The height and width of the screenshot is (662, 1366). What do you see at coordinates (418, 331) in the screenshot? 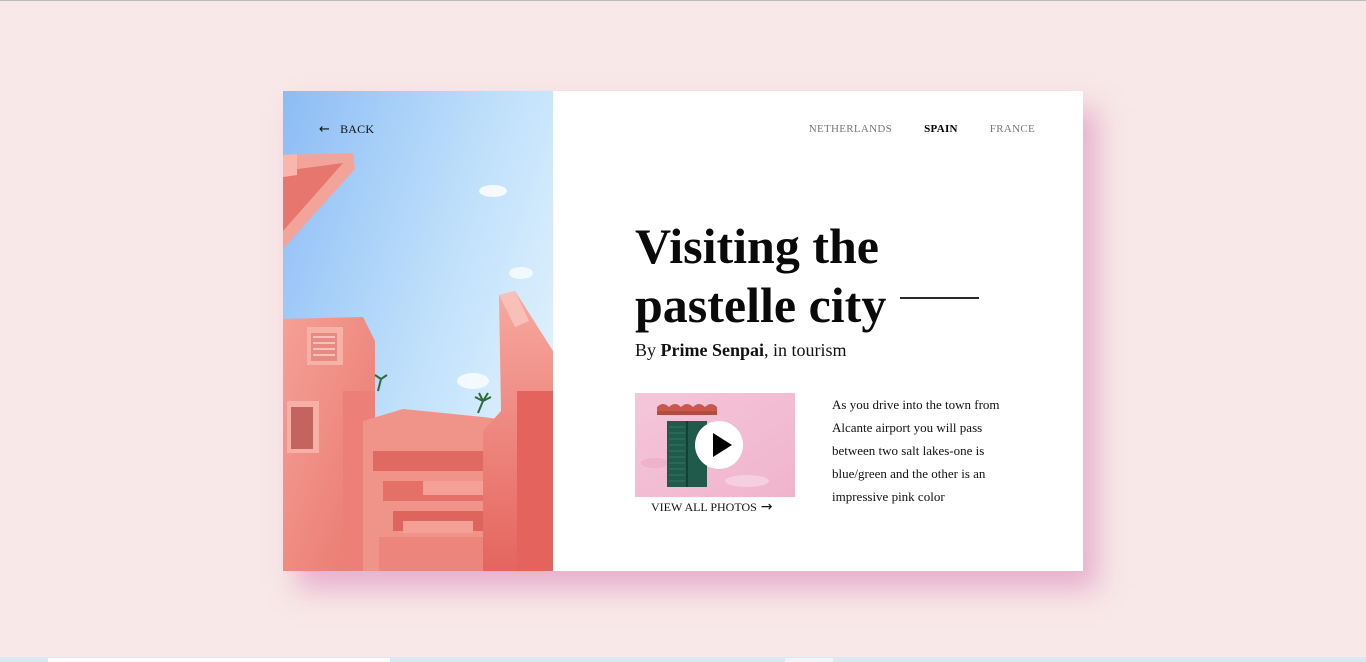
I see `hero-image` at bounding box center [418, 331].